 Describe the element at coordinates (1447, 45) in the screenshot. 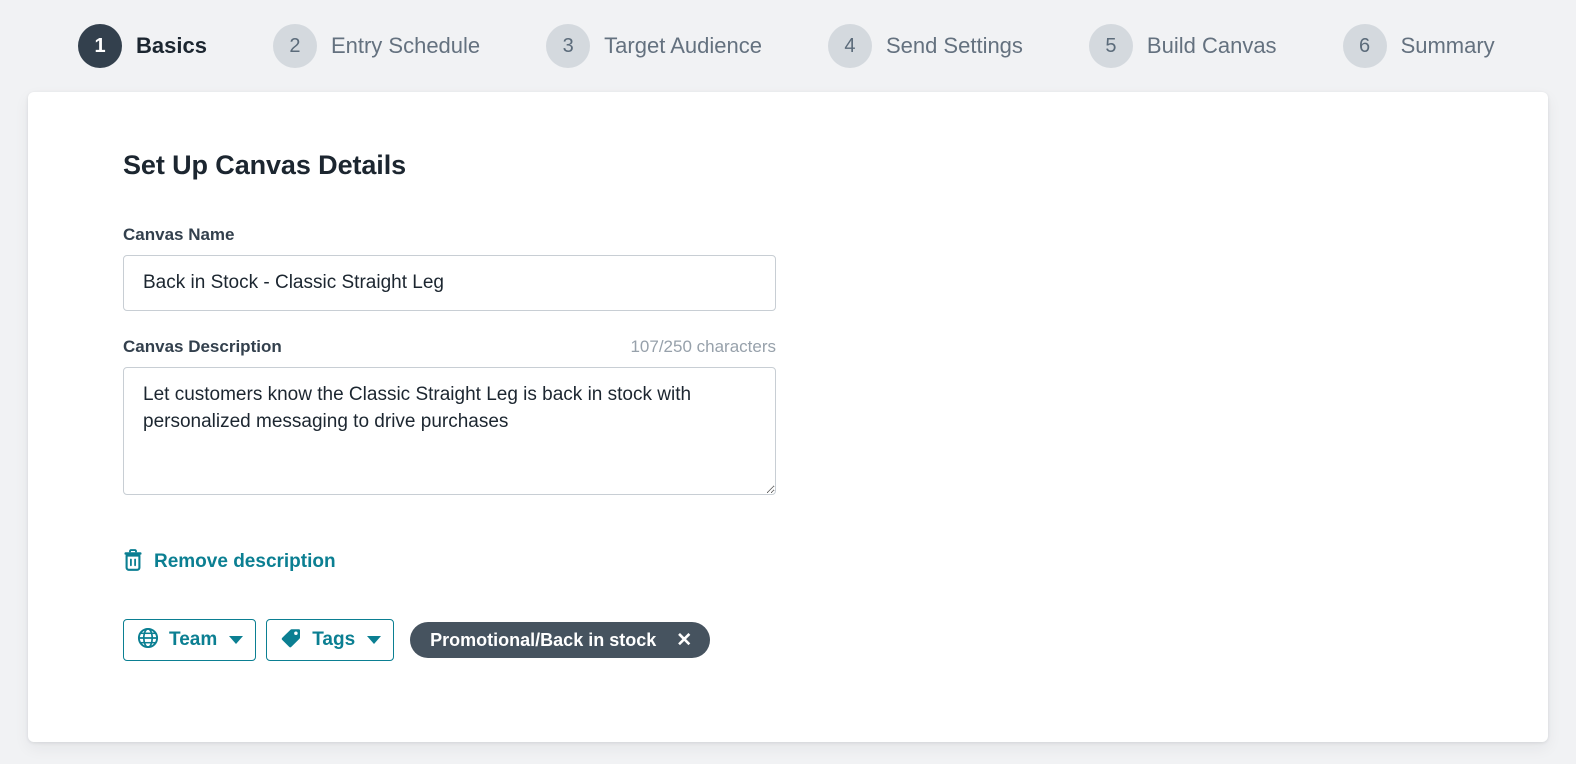

I see `step-label: Summary` at that location.